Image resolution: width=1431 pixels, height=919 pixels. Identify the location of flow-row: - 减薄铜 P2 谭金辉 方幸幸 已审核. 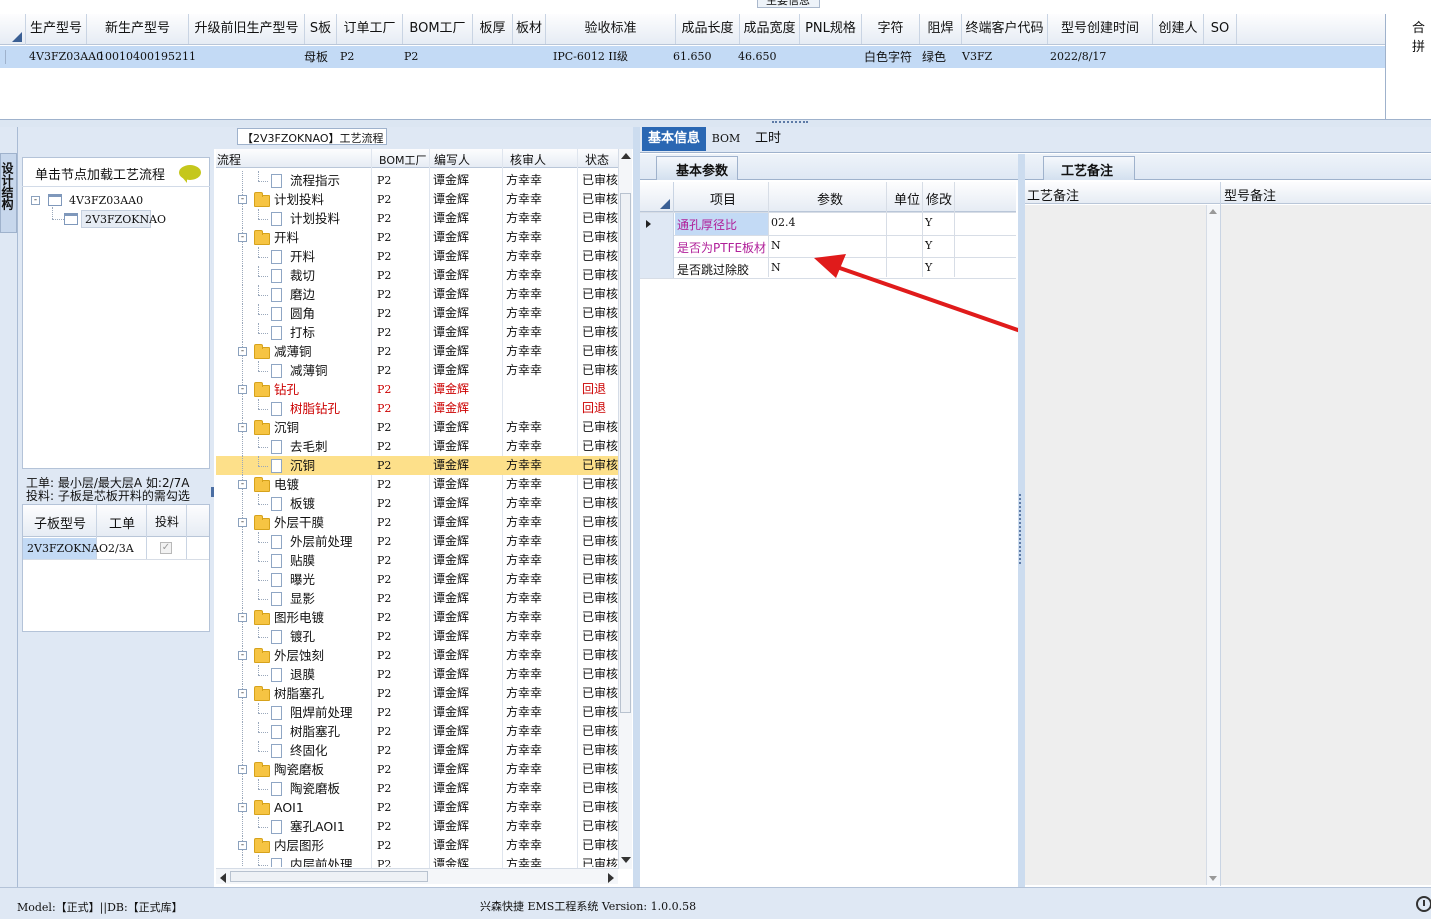
(417, 351).